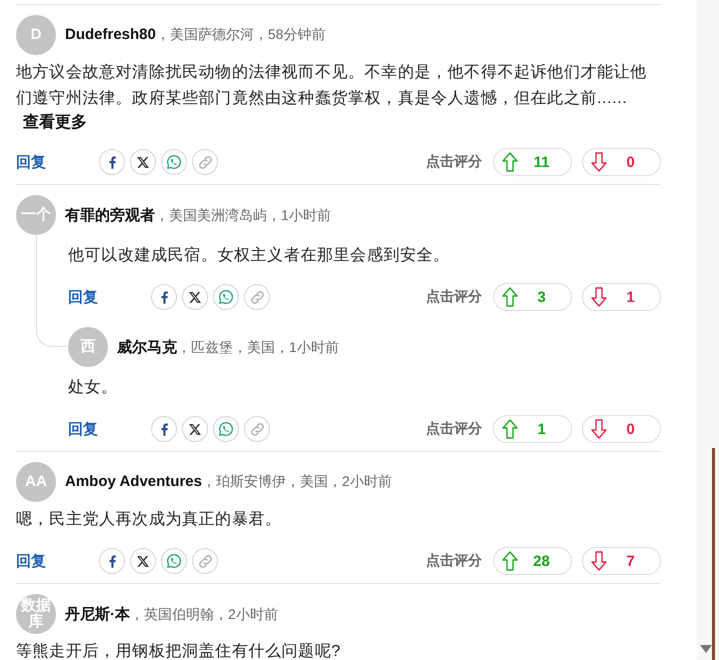  Describe the element at coordinates (36, 614) in the screenshot. I see `avatar: 数据库` at that location.